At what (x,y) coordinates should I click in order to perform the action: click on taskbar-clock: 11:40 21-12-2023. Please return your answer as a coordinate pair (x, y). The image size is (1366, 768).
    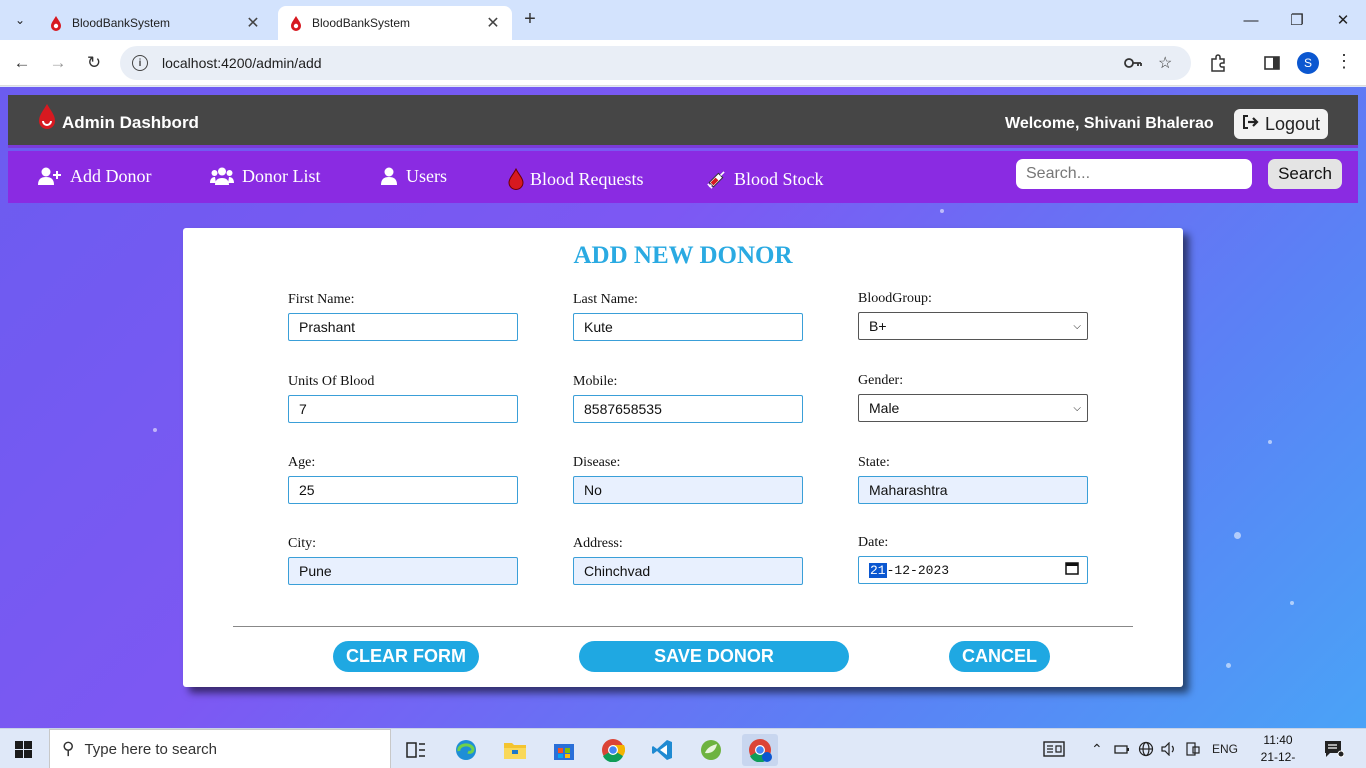
    Looking at the image, I should click on (1278, 750).